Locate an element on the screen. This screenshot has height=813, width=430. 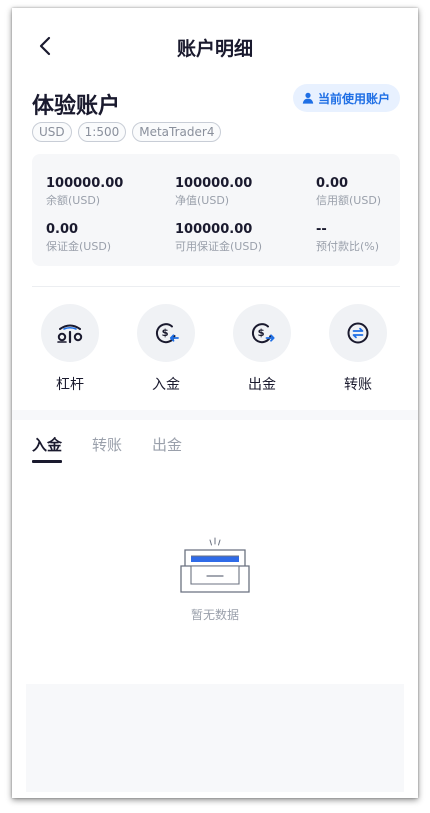
stat-margin: 0.00 保证金(USD) is located at coordinates (78, 238).